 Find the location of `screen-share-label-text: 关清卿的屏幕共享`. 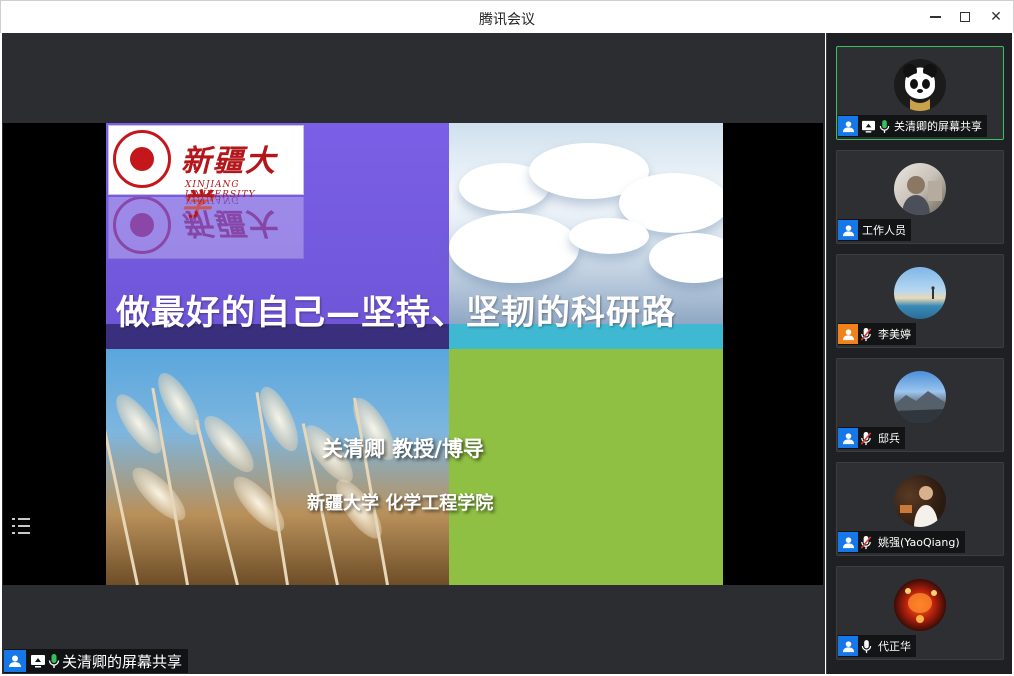

screen-share-label-text: 关清卿的屏幕共享 is located at coordinates (122, 661).